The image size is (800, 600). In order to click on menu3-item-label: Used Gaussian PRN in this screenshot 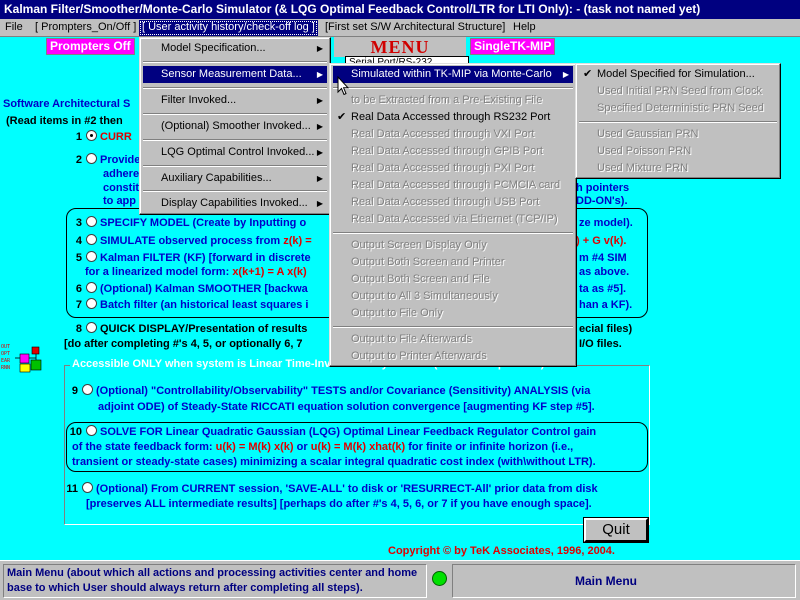, I will do `click(648, 134)`.